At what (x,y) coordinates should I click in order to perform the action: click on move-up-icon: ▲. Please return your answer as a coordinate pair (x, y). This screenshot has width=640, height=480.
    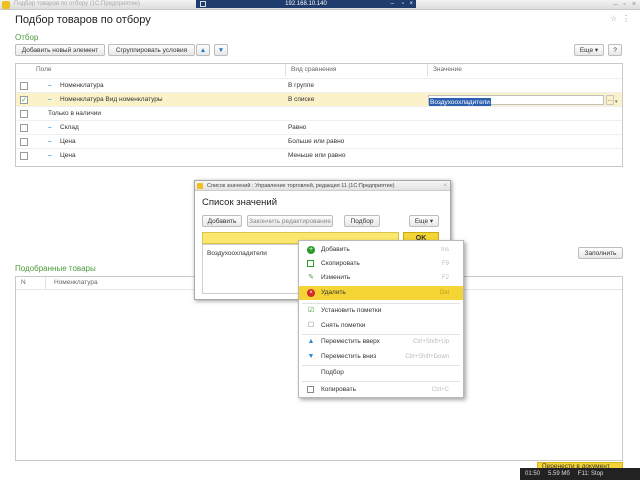
    Looking at the image, I should click on (311, 341).